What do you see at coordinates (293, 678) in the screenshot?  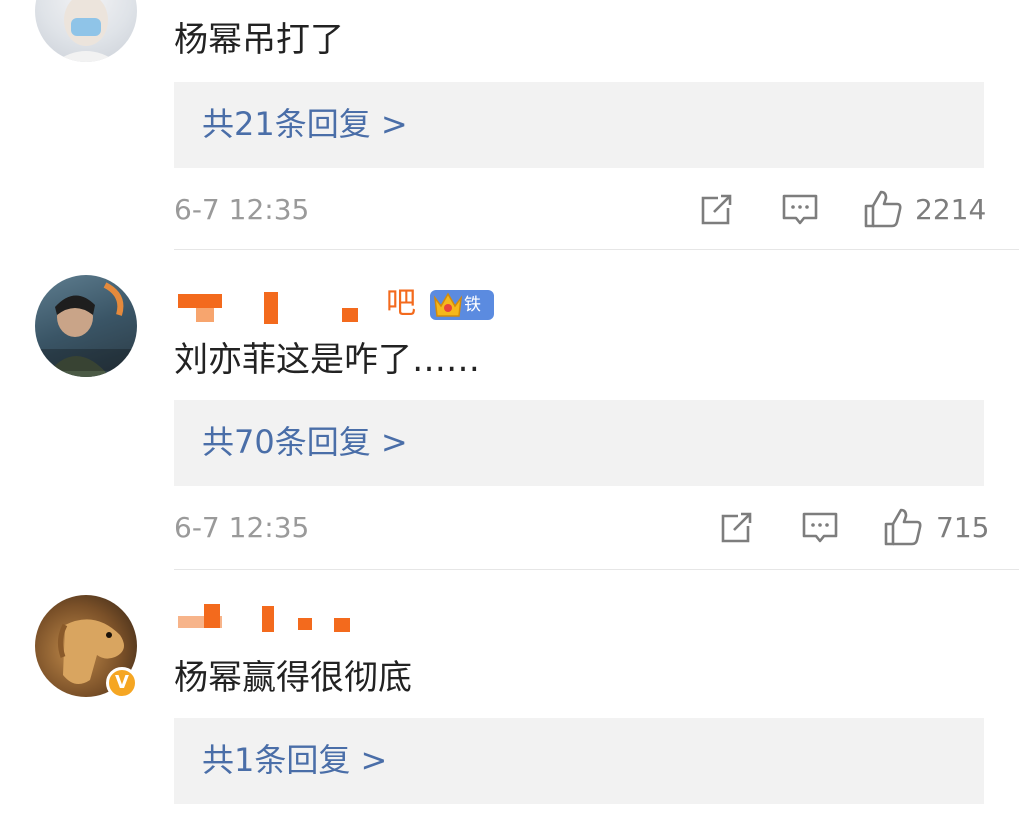 I see `comment-text: 杨幂赢得很彻底` at bounding box center [293, 678].